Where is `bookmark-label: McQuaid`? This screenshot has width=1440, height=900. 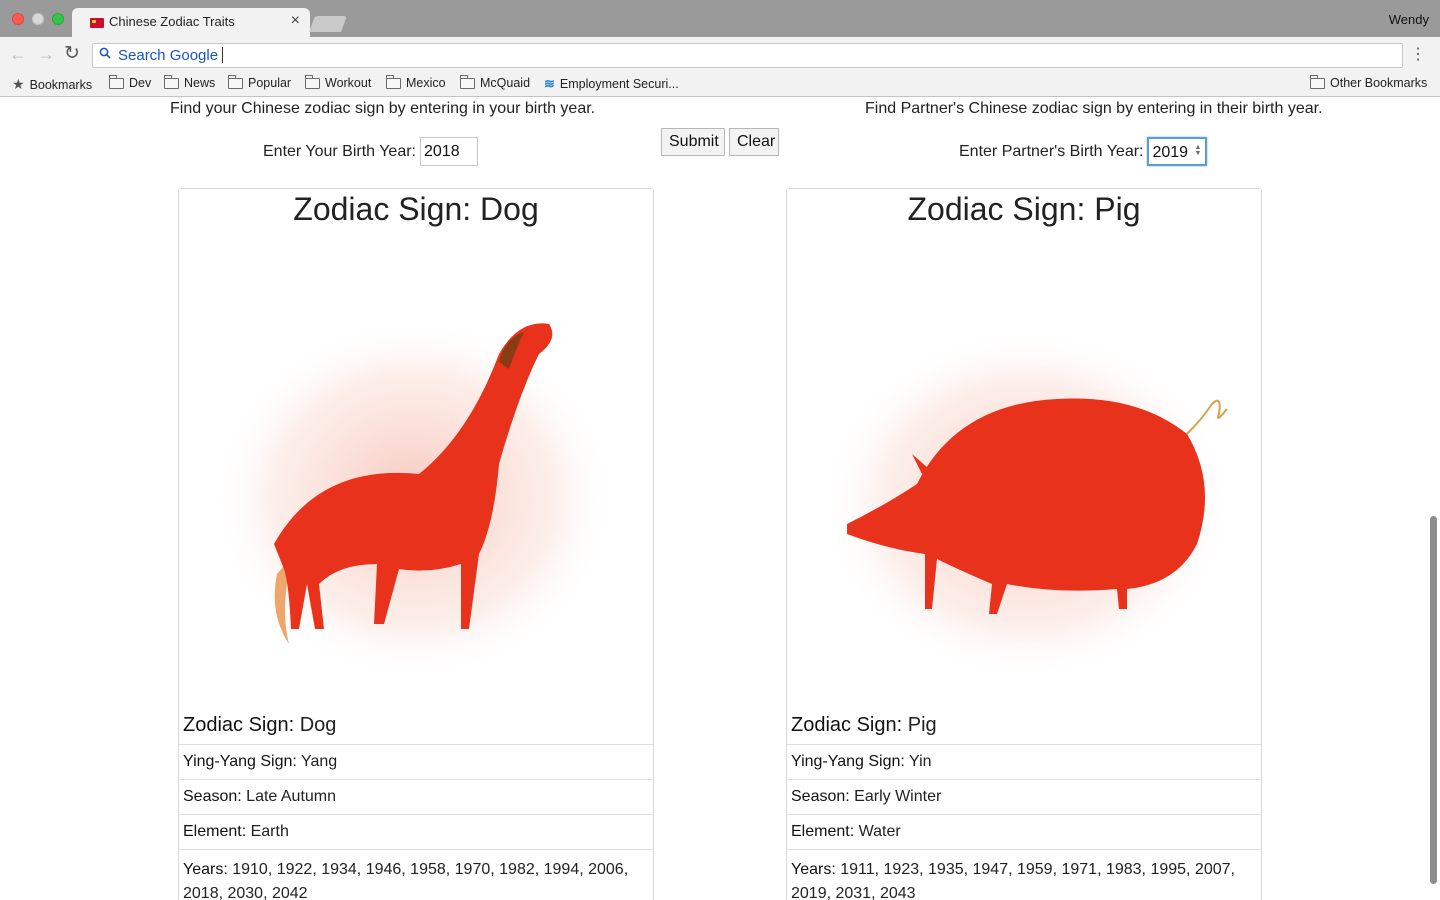
bookmark-label: McQuaid is located at coordinates (505, 83).